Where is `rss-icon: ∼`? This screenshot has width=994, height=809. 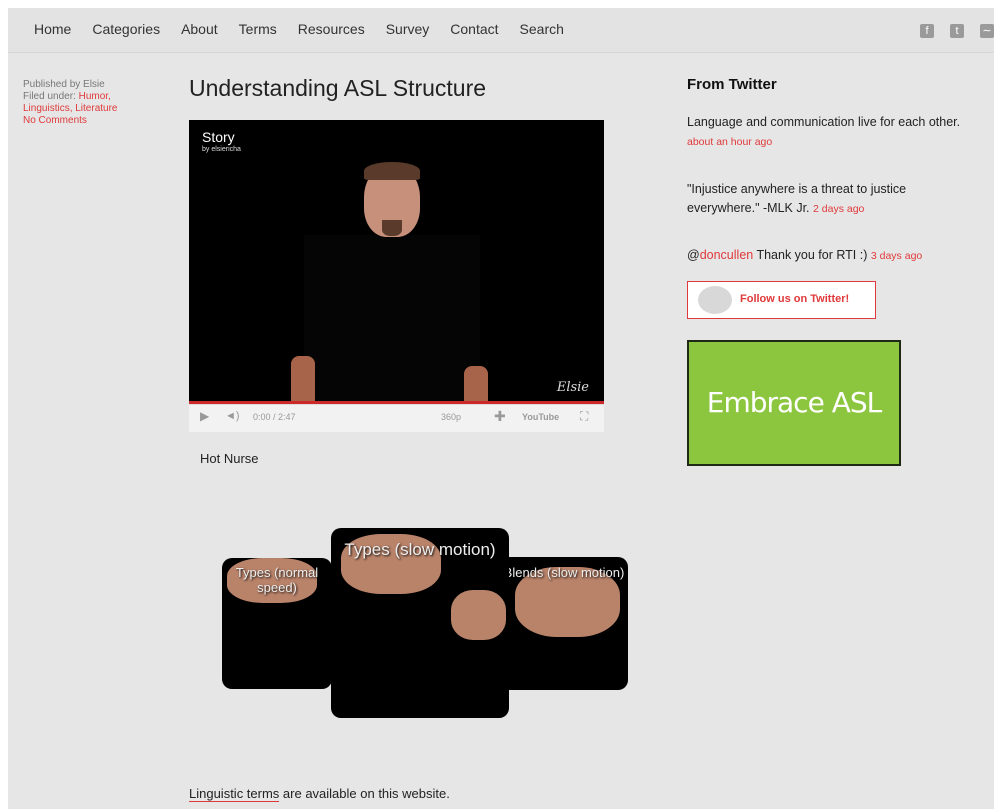 rss-icon: ∼ is located at coordinates (987, 31).